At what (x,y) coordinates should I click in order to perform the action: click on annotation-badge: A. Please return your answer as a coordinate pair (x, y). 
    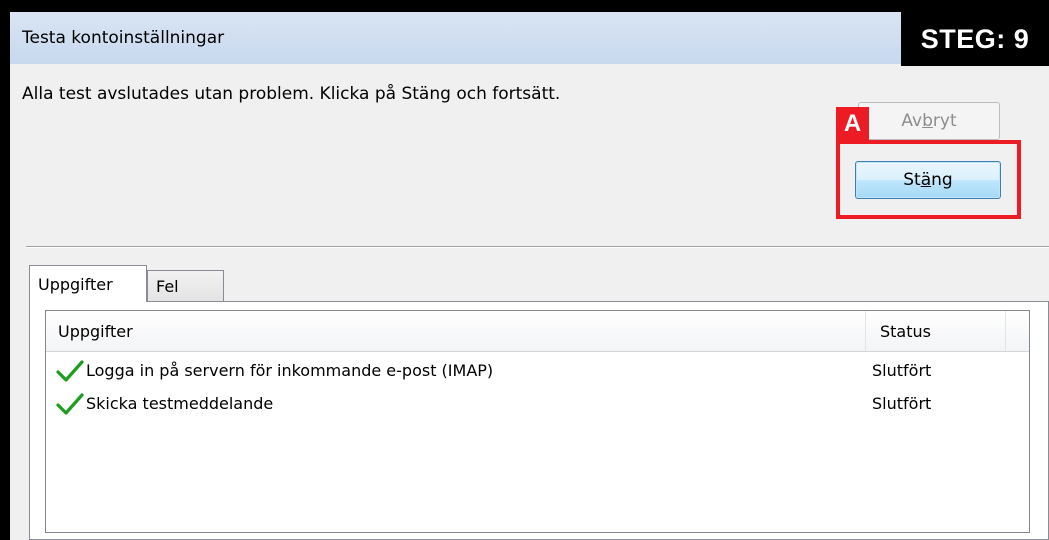
    Looking at the image, I should click on (852, 123).